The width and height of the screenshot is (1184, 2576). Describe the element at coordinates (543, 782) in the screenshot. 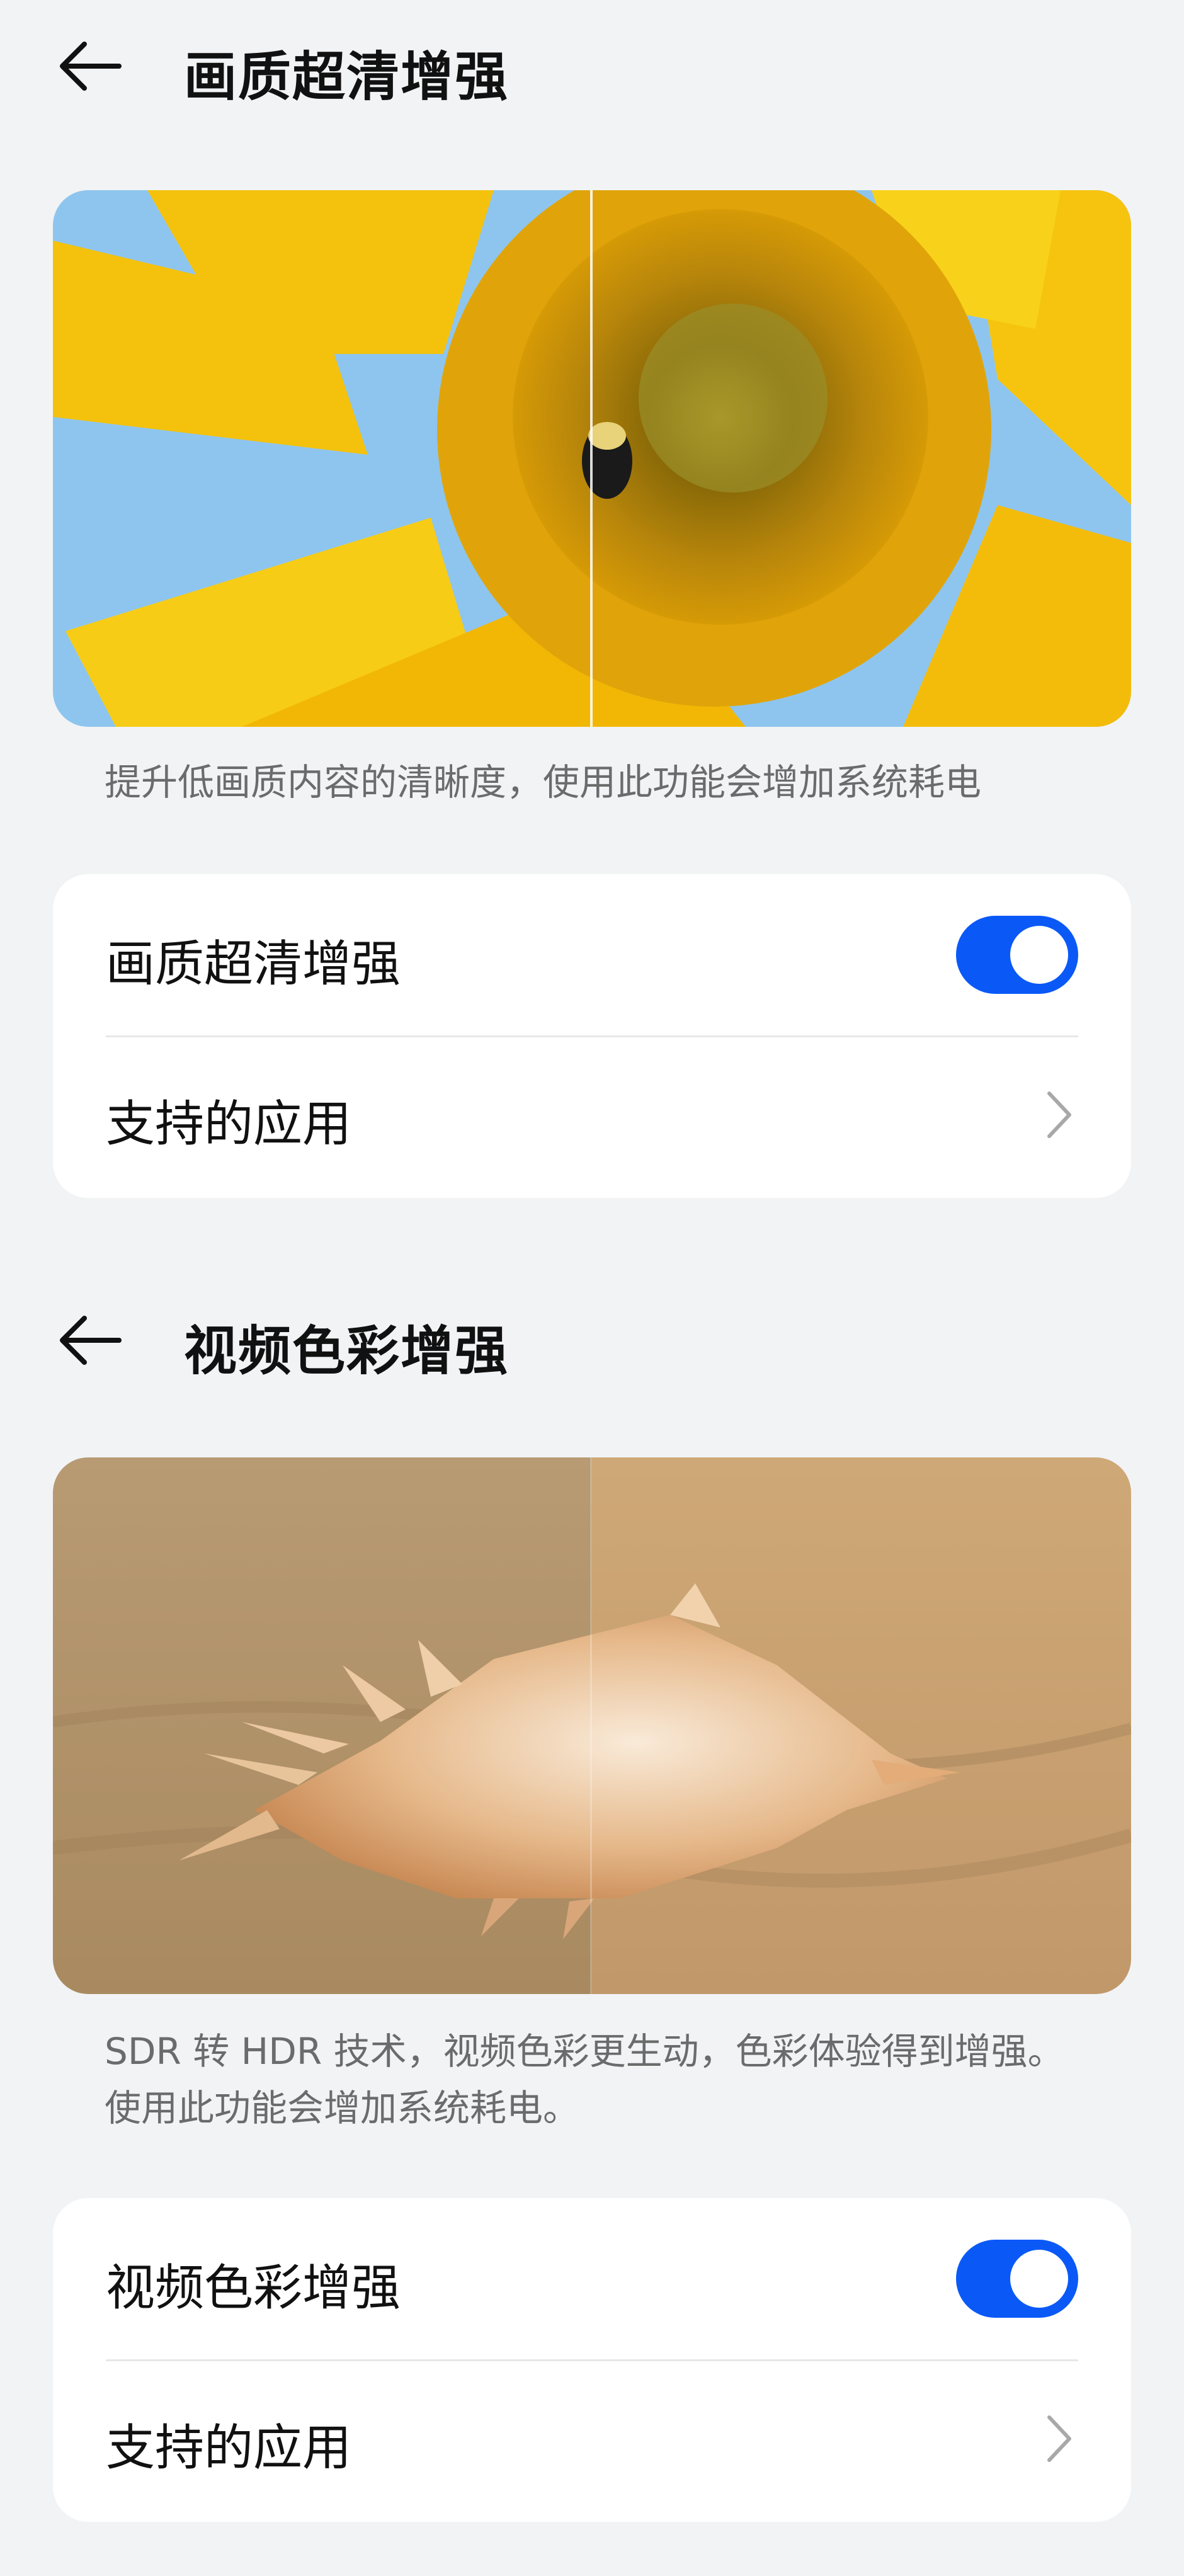

I see `description-text: 提升低画质内容的清晰度，使用此功能会增加系统耗电` at that location.